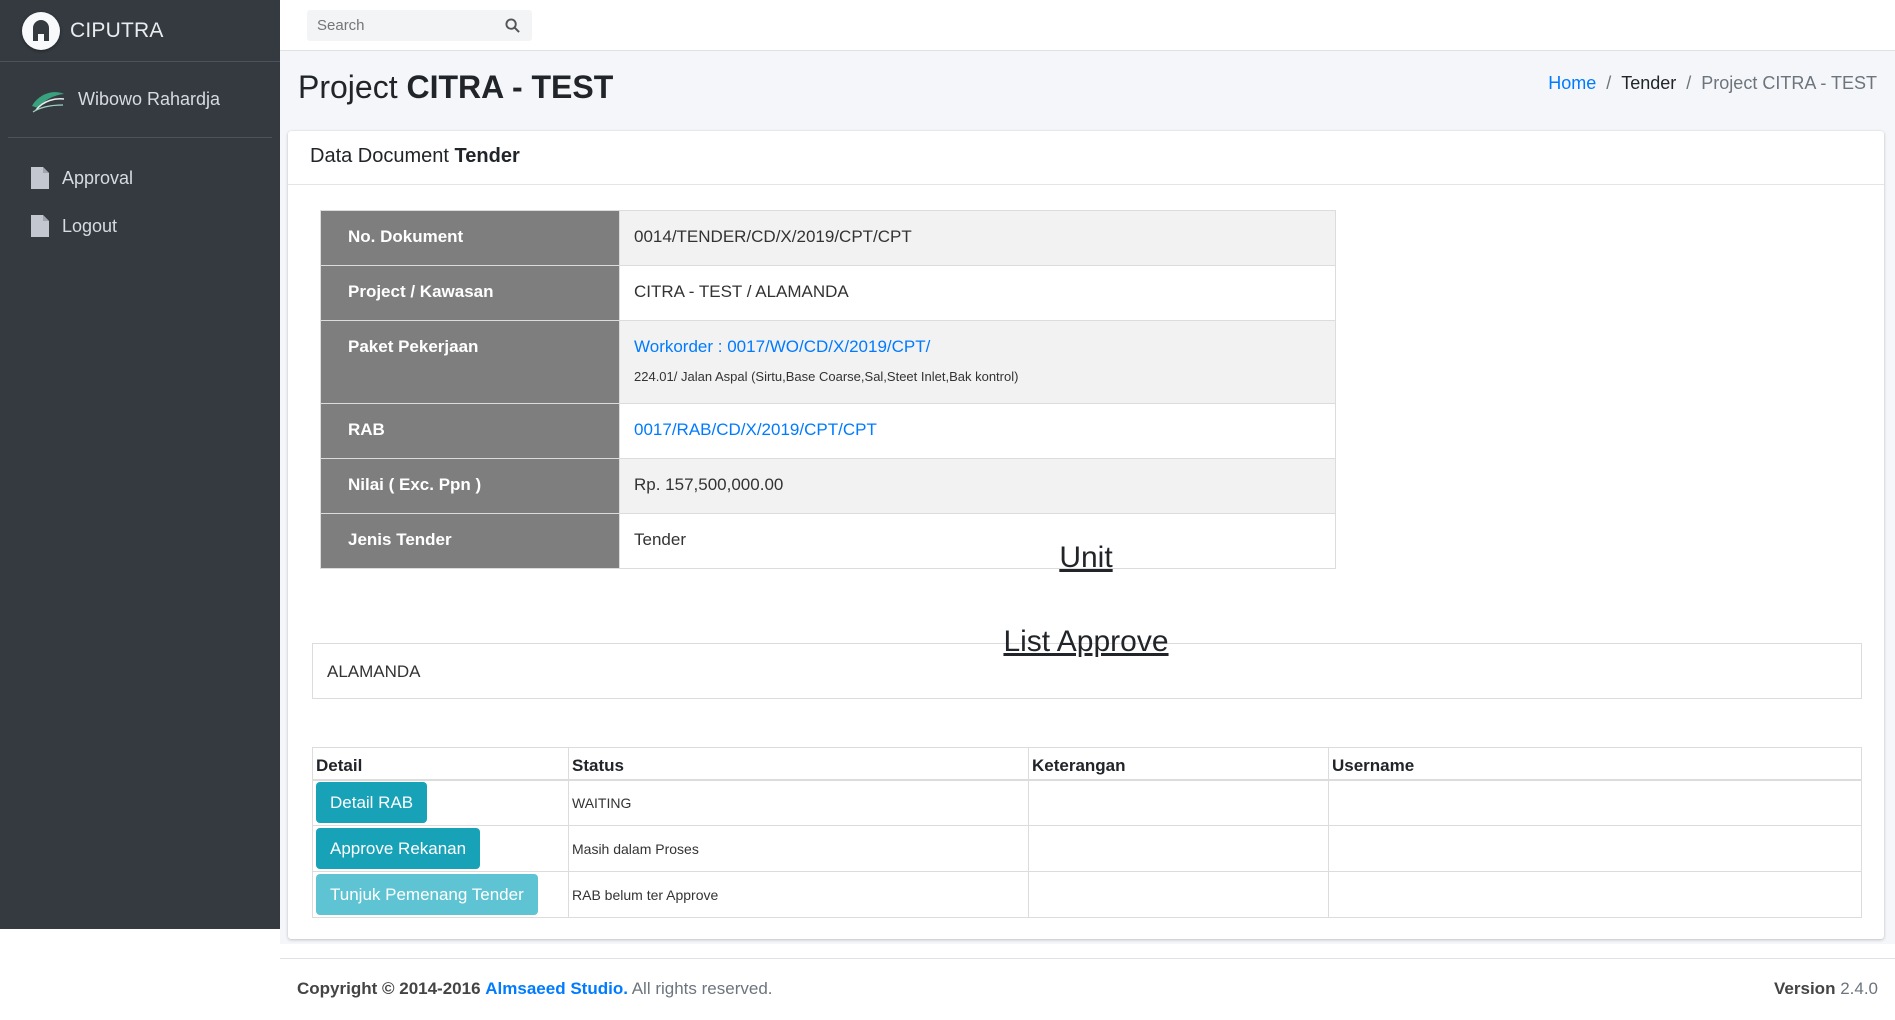 The height and width of the screenshot is (1020, 1895). I want to click on ciputra-logo-icon, so click(41, 30).